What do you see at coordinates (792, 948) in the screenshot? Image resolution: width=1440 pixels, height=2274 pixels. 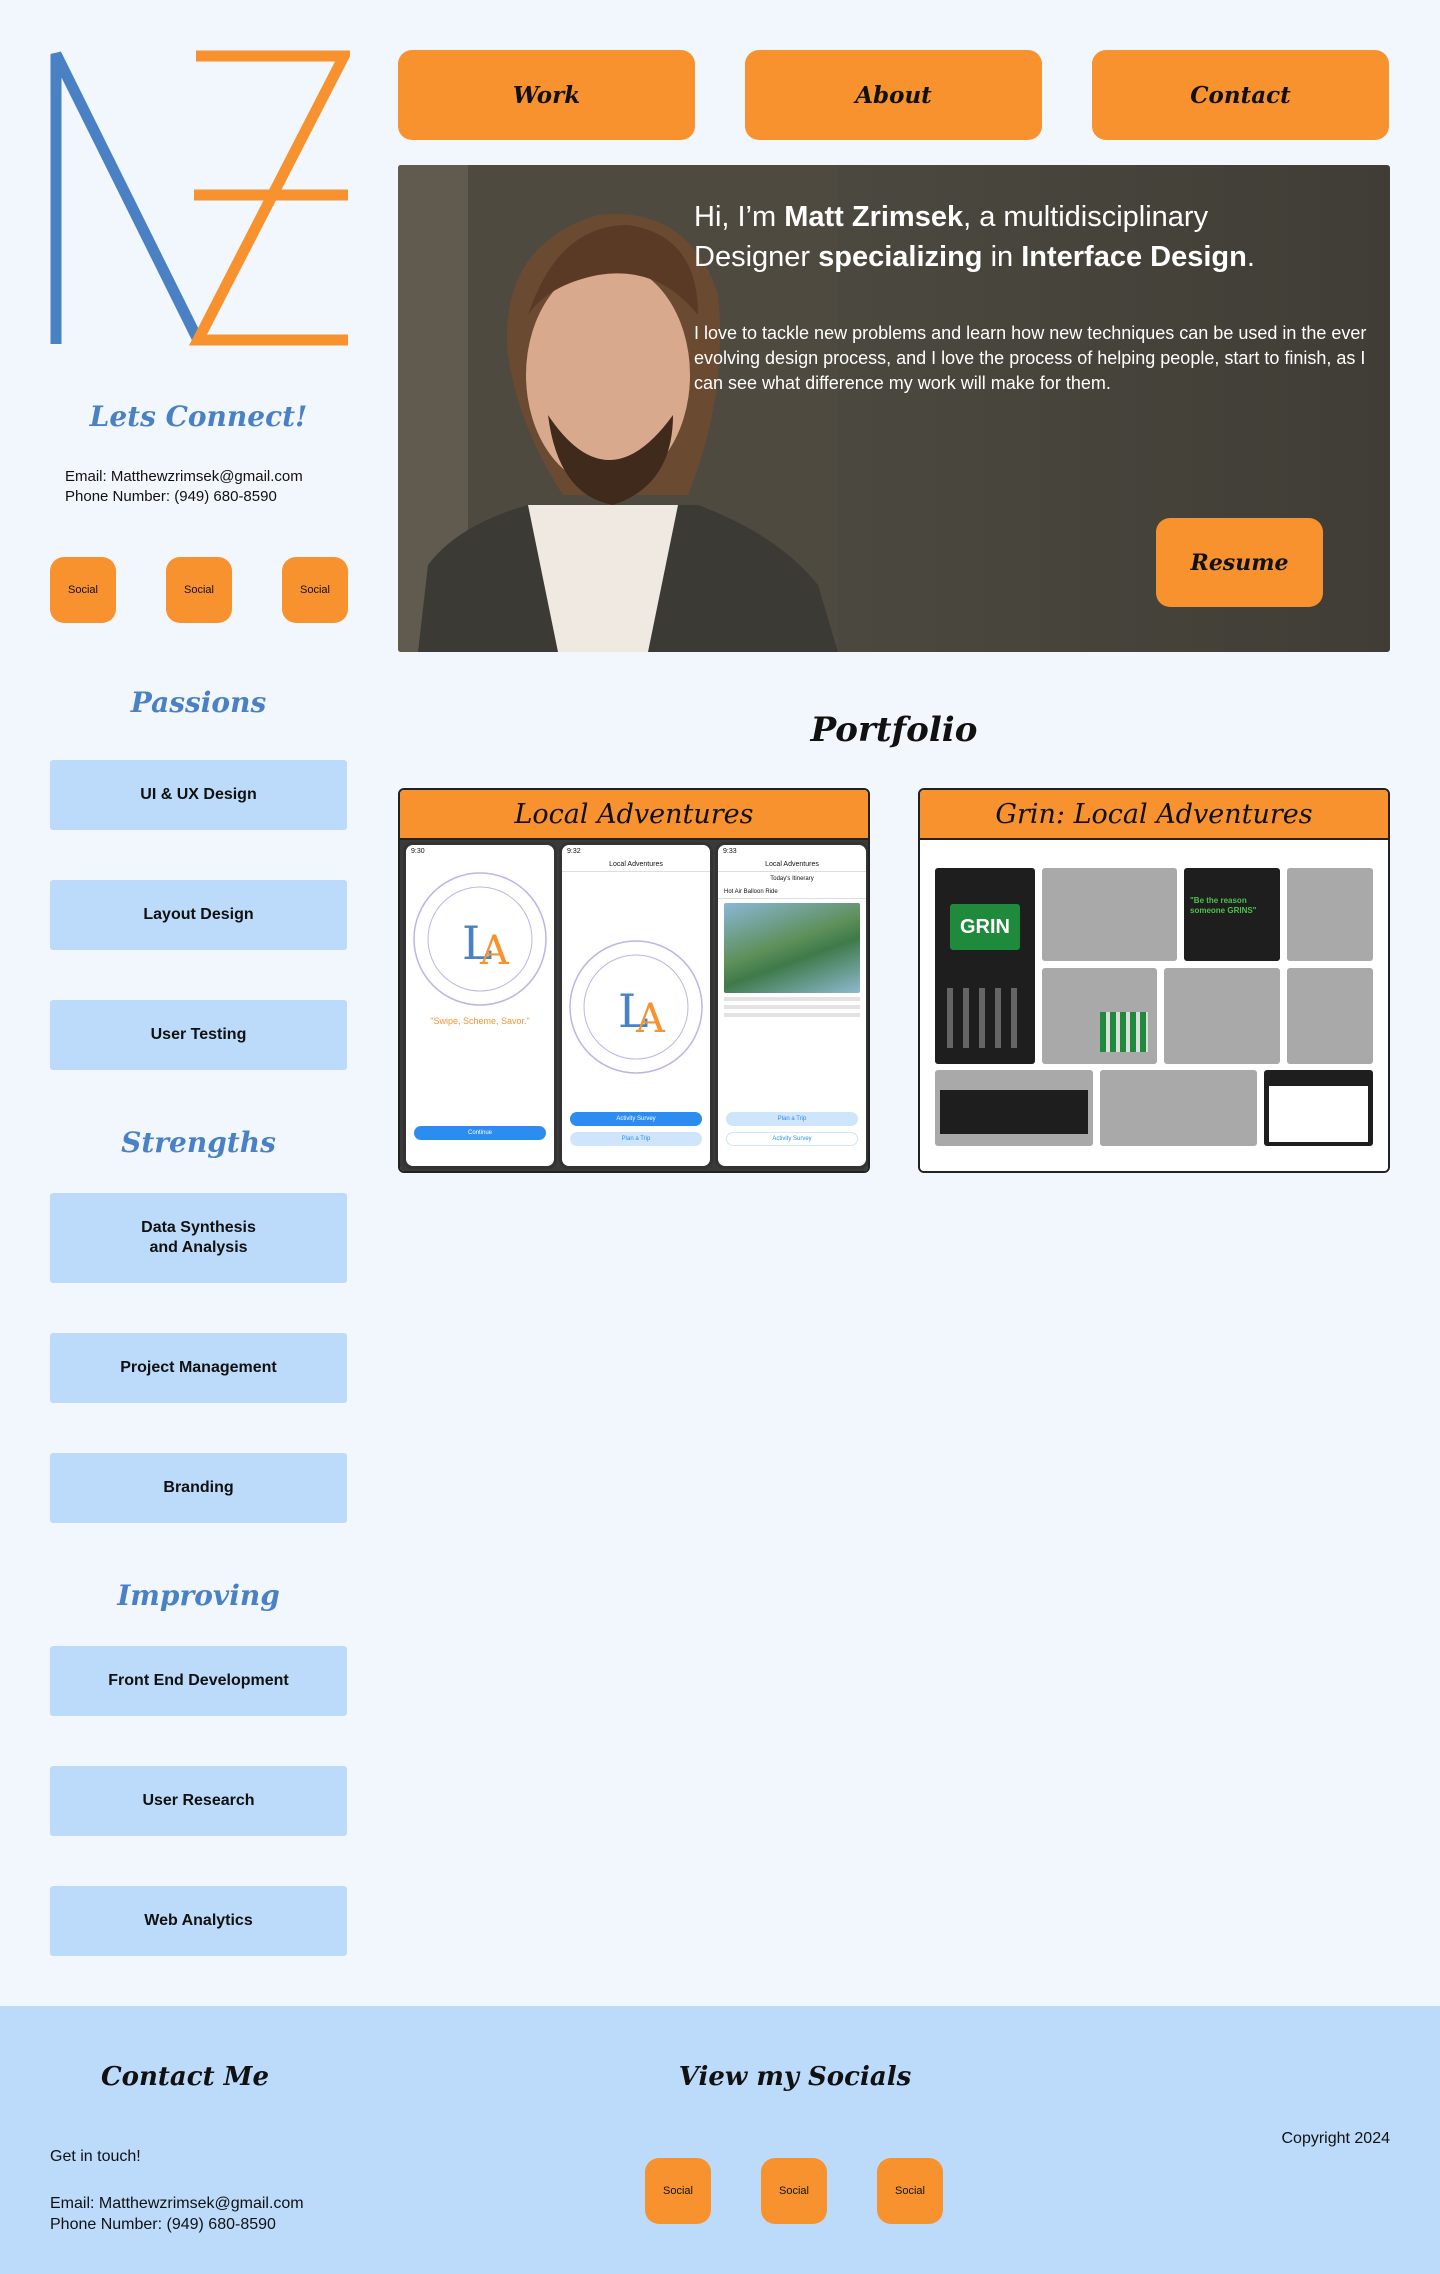 I see `phone-balloon-photo` at bounding box center [792, 948].